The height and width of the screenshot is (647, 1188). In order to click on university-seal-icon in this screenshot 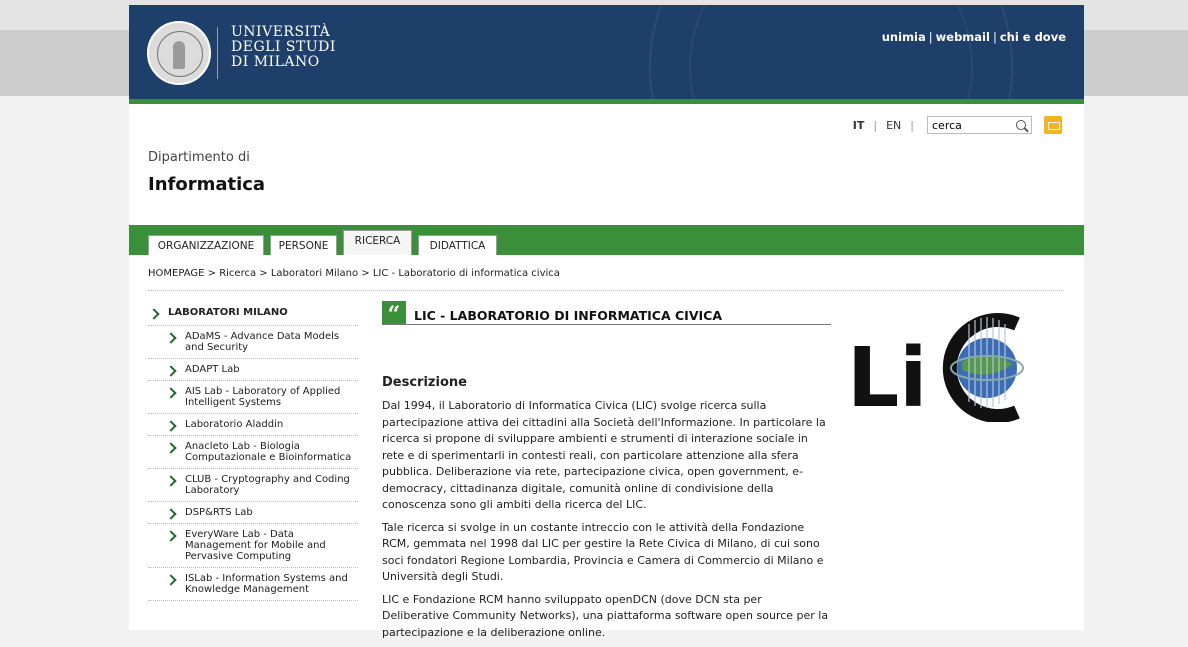, I will do `click(179, 53)`.